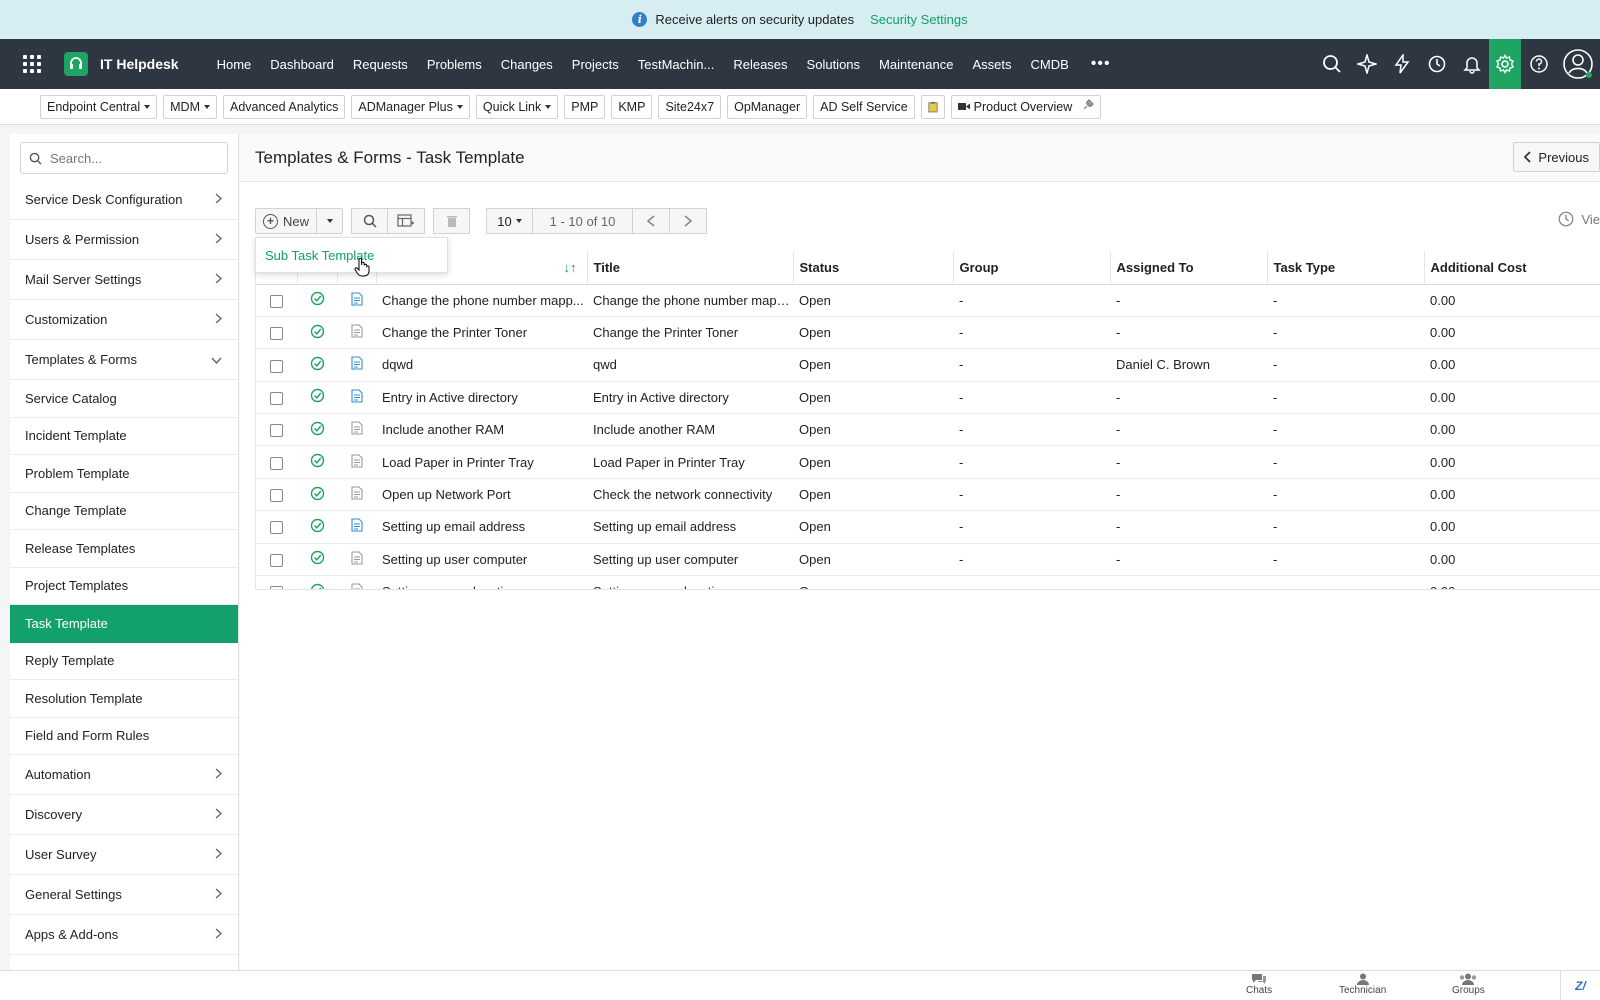 This screenshot has width=1600, height=1000. I want to click on sidebar-item: Problem Template, so click(124, 474).